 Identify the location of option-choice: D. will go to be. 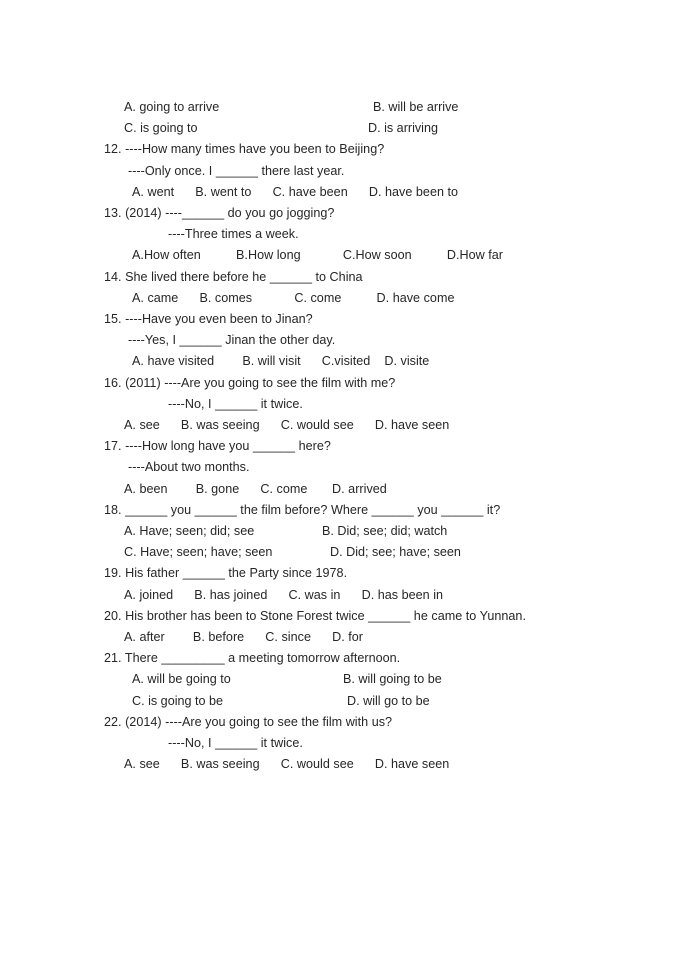
(388, 701).